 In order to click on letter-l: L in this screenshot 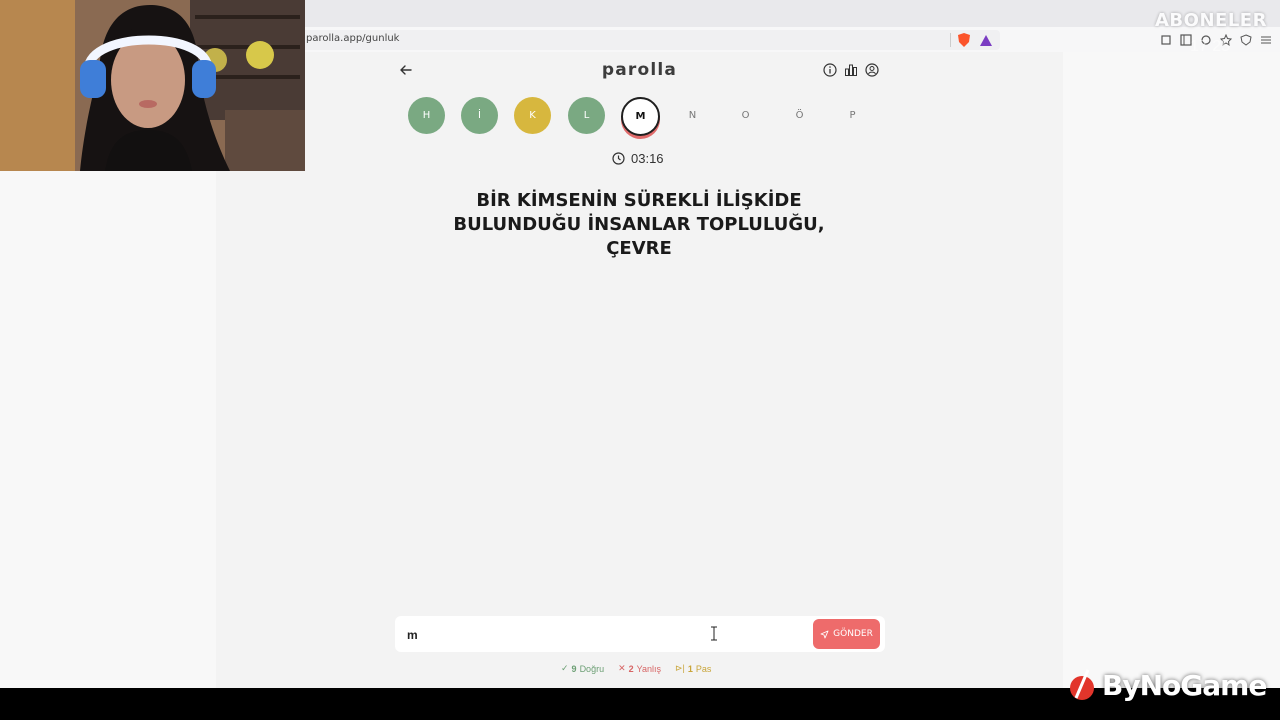, I will do `click(586, 115)`.